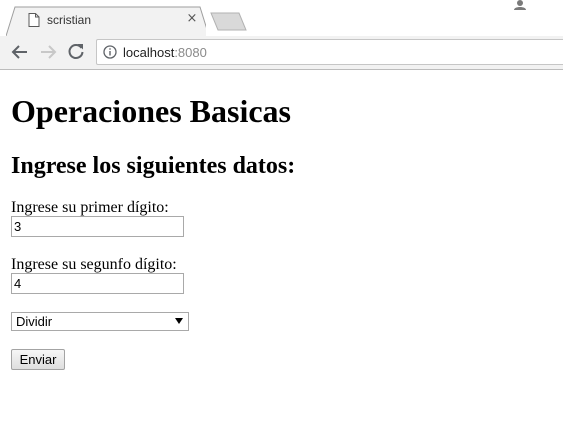 This screenshot has width=563, height=436. What do you see at coordinates (153, 166) in the screenshot?
I see `page-subtitle: Ingrese los siguientes datos:` at bounding box center [153, 166].